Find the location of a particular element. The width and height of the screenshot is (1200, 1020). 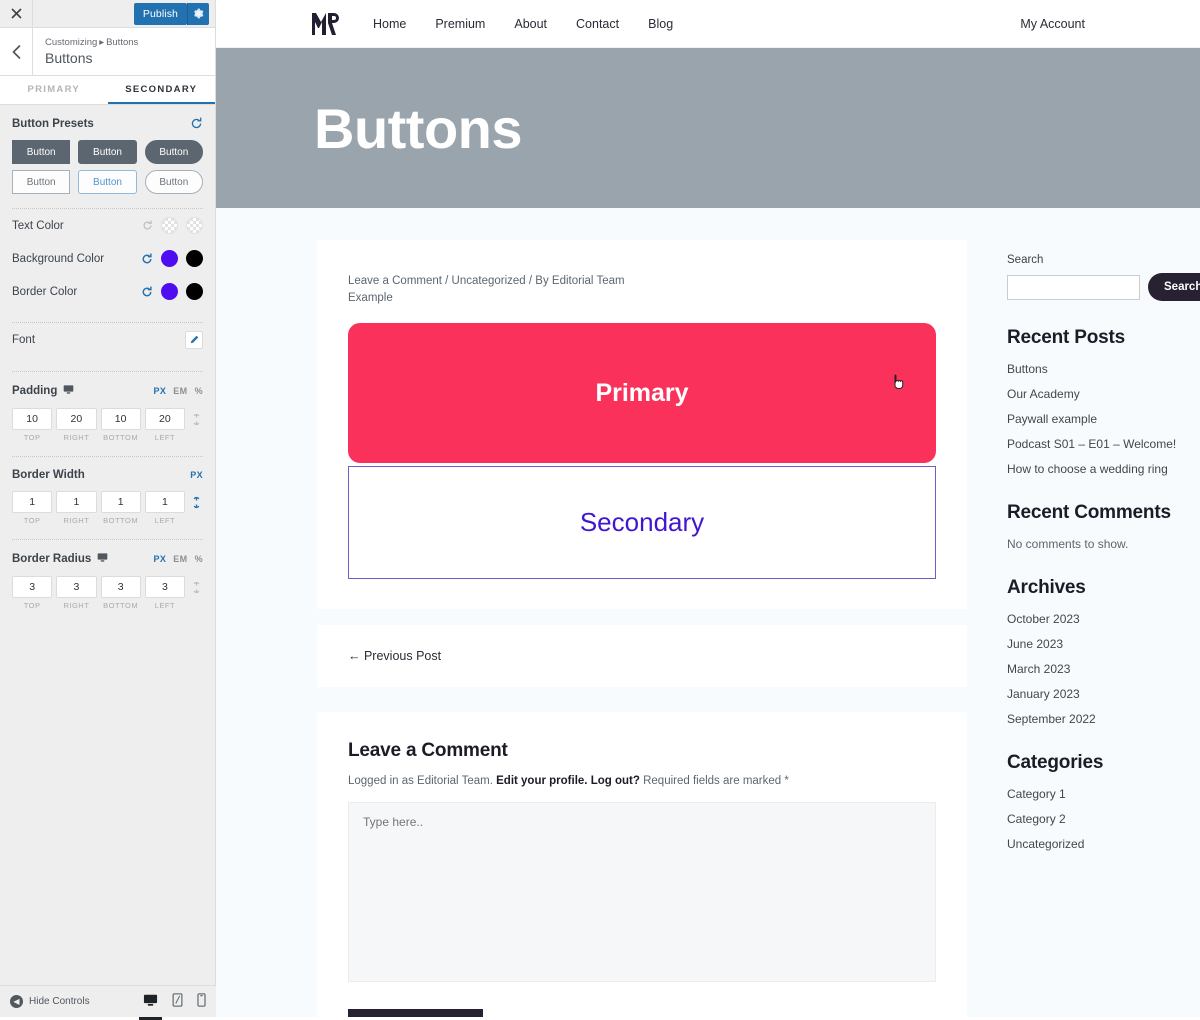

border-radius-top-input is located at coordinates (32, 587).